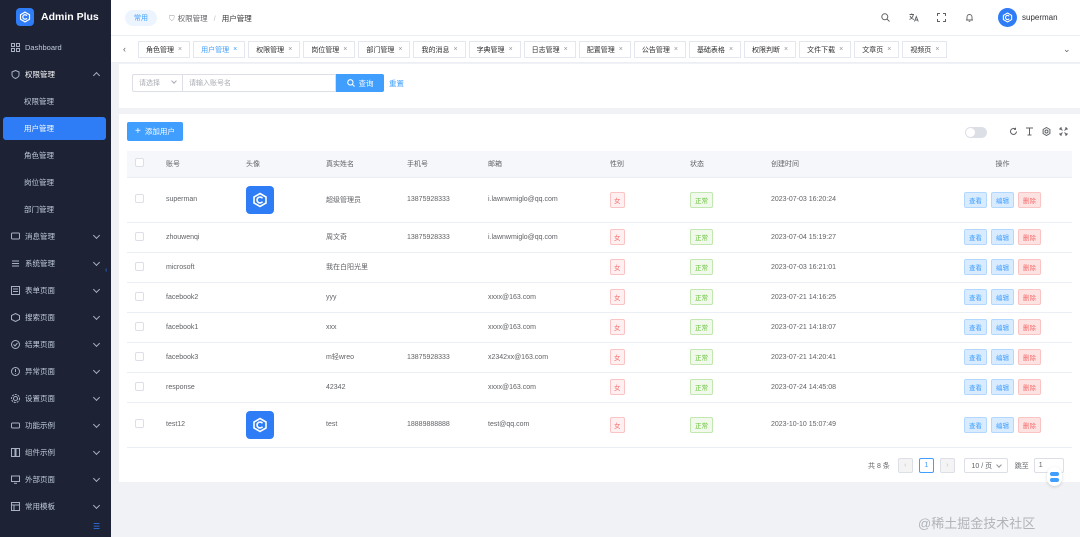  What do you see at coordinates (96, 526) in the screenshot?
I see `menu-fold-icon: ☰` at bounding box center [96, 526].